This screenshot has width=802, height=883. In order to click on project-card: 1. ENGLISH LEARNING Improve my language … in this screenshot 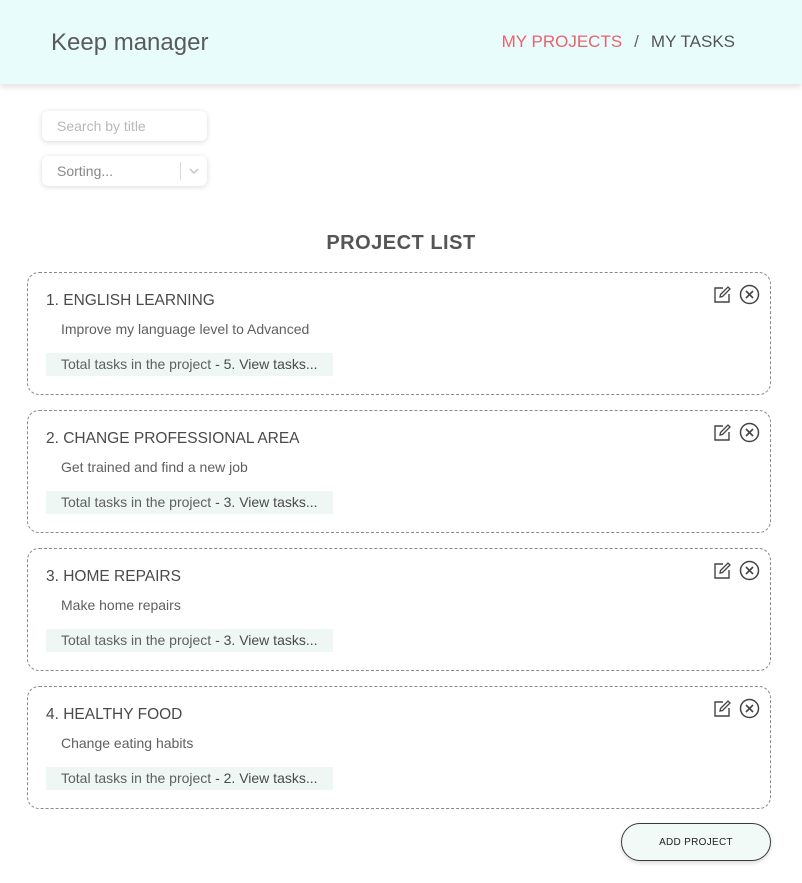, I will do `click(399, 333)`.